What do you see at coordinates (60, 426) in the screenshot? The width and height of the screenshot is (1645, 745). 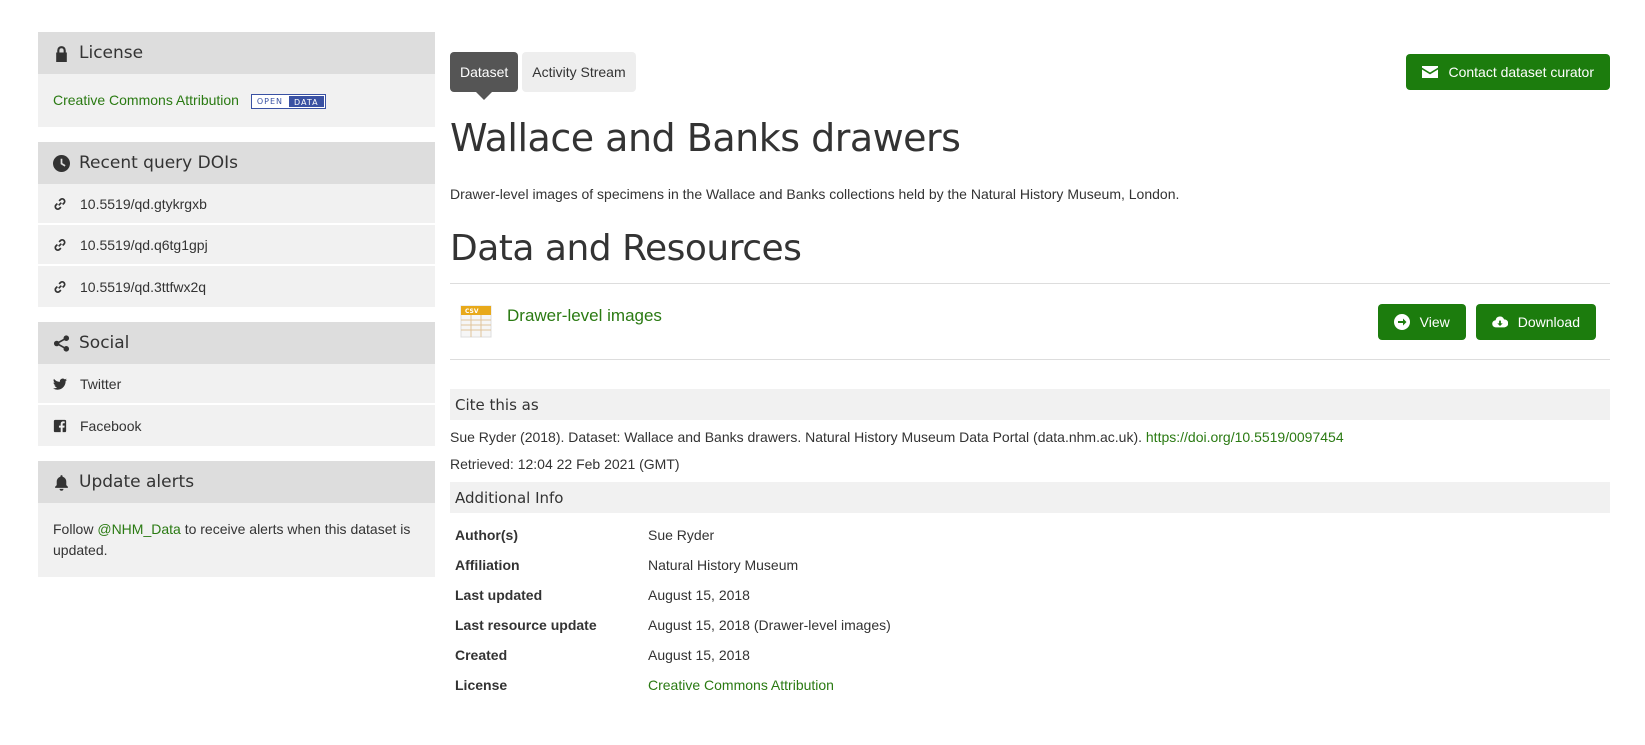 I see `facebook-icon` at bounding box center [60, 426].